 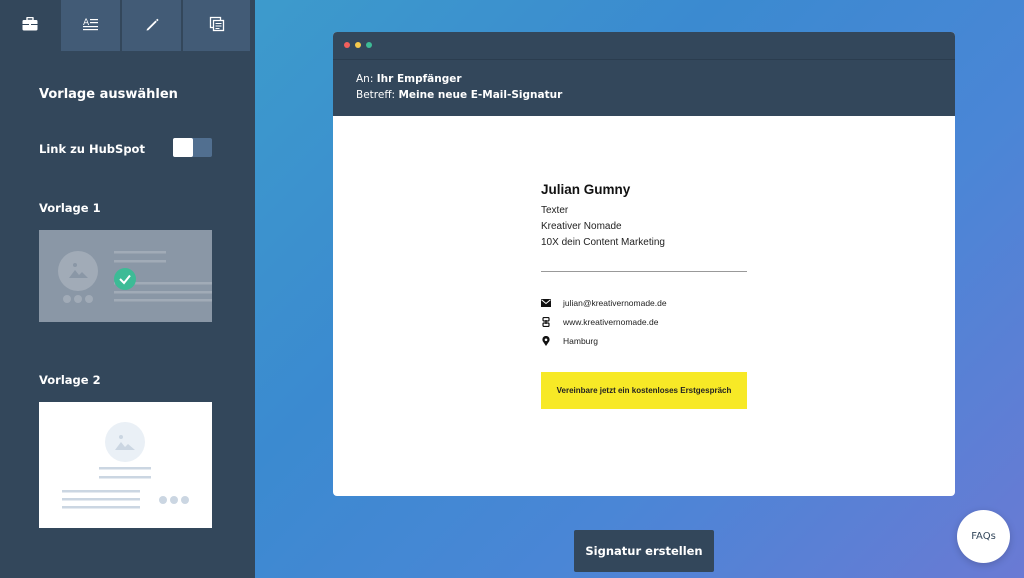 I want to click on copy-icon, so click(x=217, y=26).